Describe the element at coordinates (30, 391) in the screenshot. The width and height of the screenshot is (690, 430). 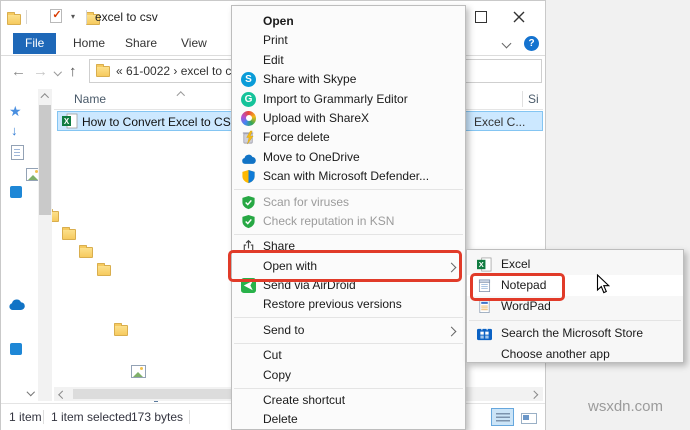
I see `expander-chevron-icon` at that location.